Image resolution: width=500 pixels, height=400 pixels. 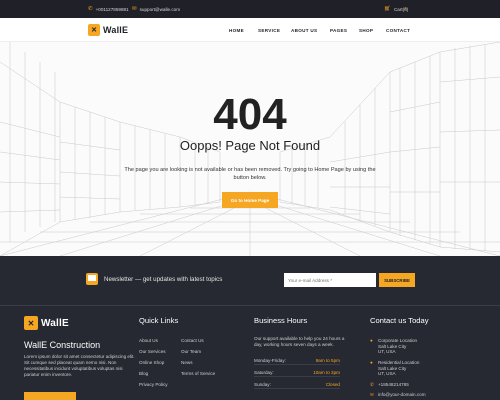 I want to click on nav-home: HOME, so click(x=236, y=30).